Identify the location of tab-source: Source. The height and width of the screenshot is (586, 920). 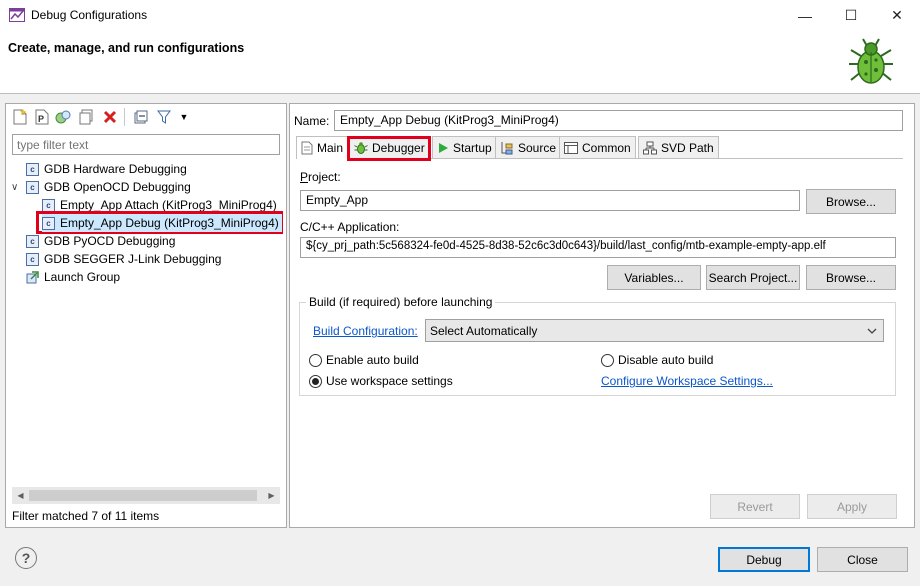
(528, 147).